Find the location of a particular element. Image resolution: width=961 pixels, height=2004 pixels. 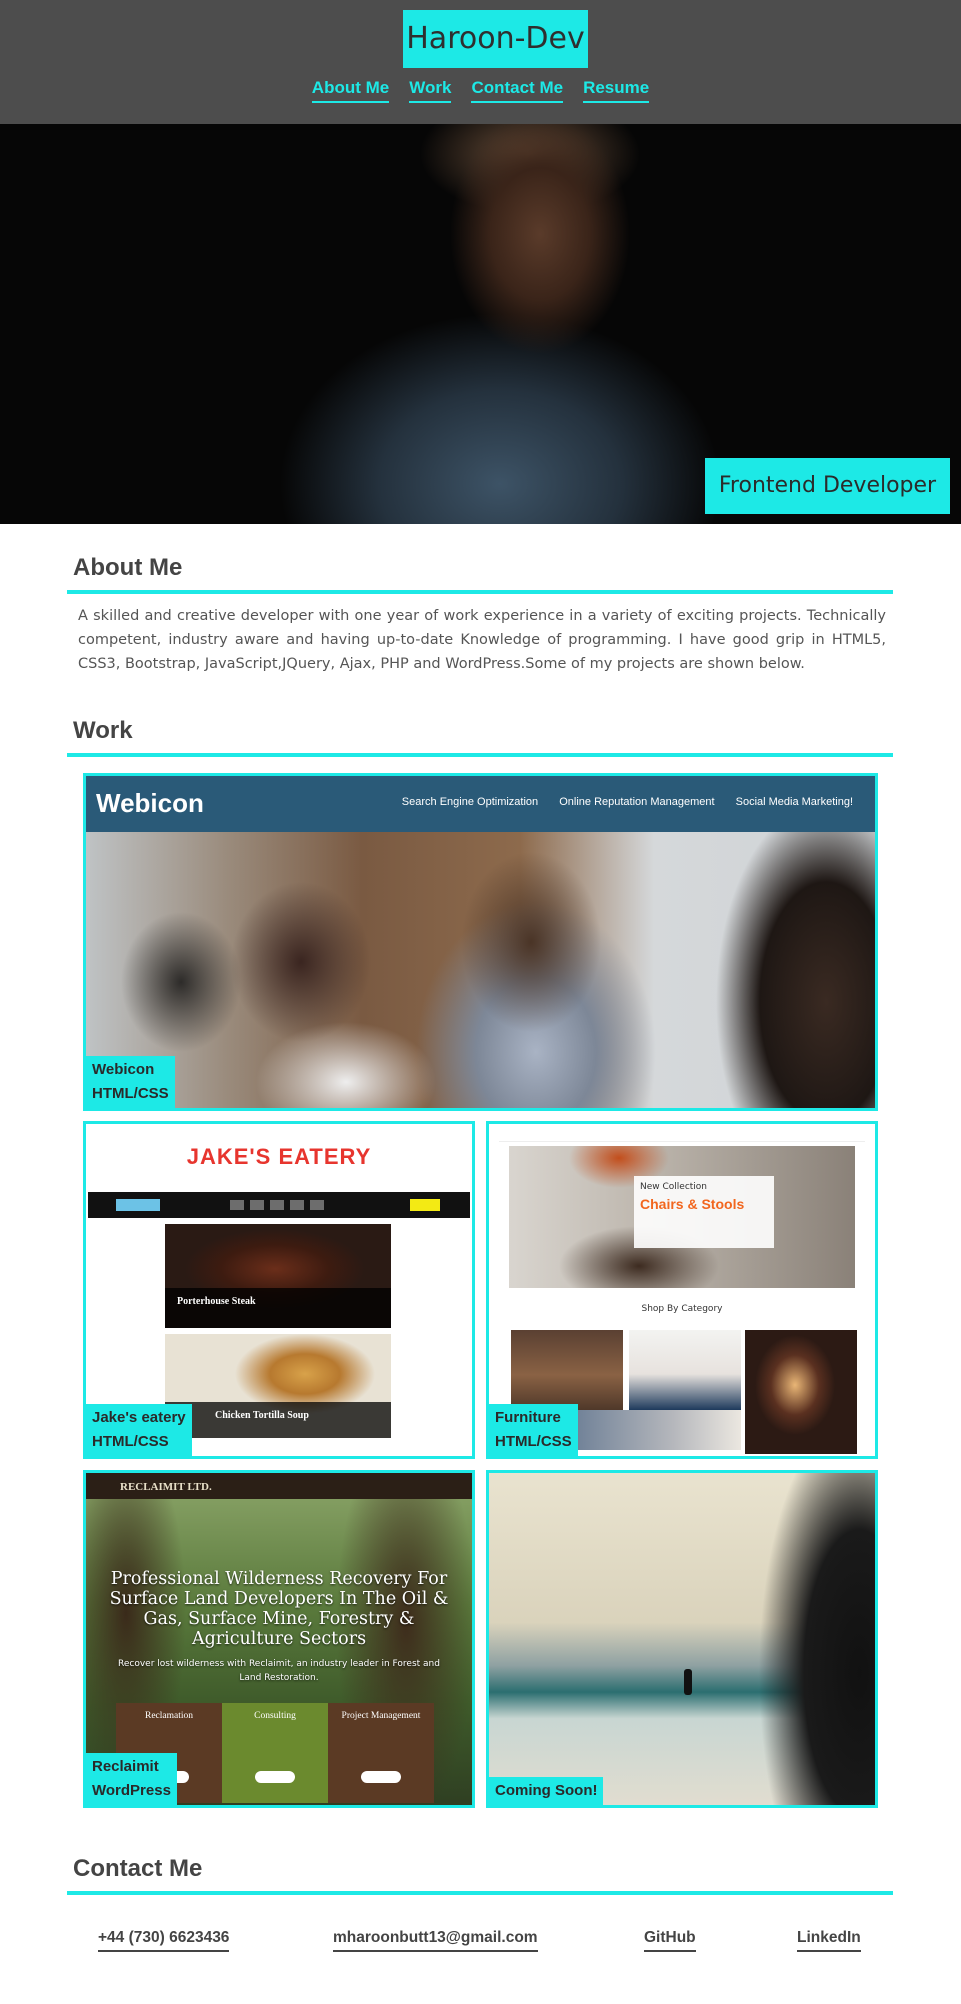

nav-contact-me: Contact Me is located at coordinates (517, 90).